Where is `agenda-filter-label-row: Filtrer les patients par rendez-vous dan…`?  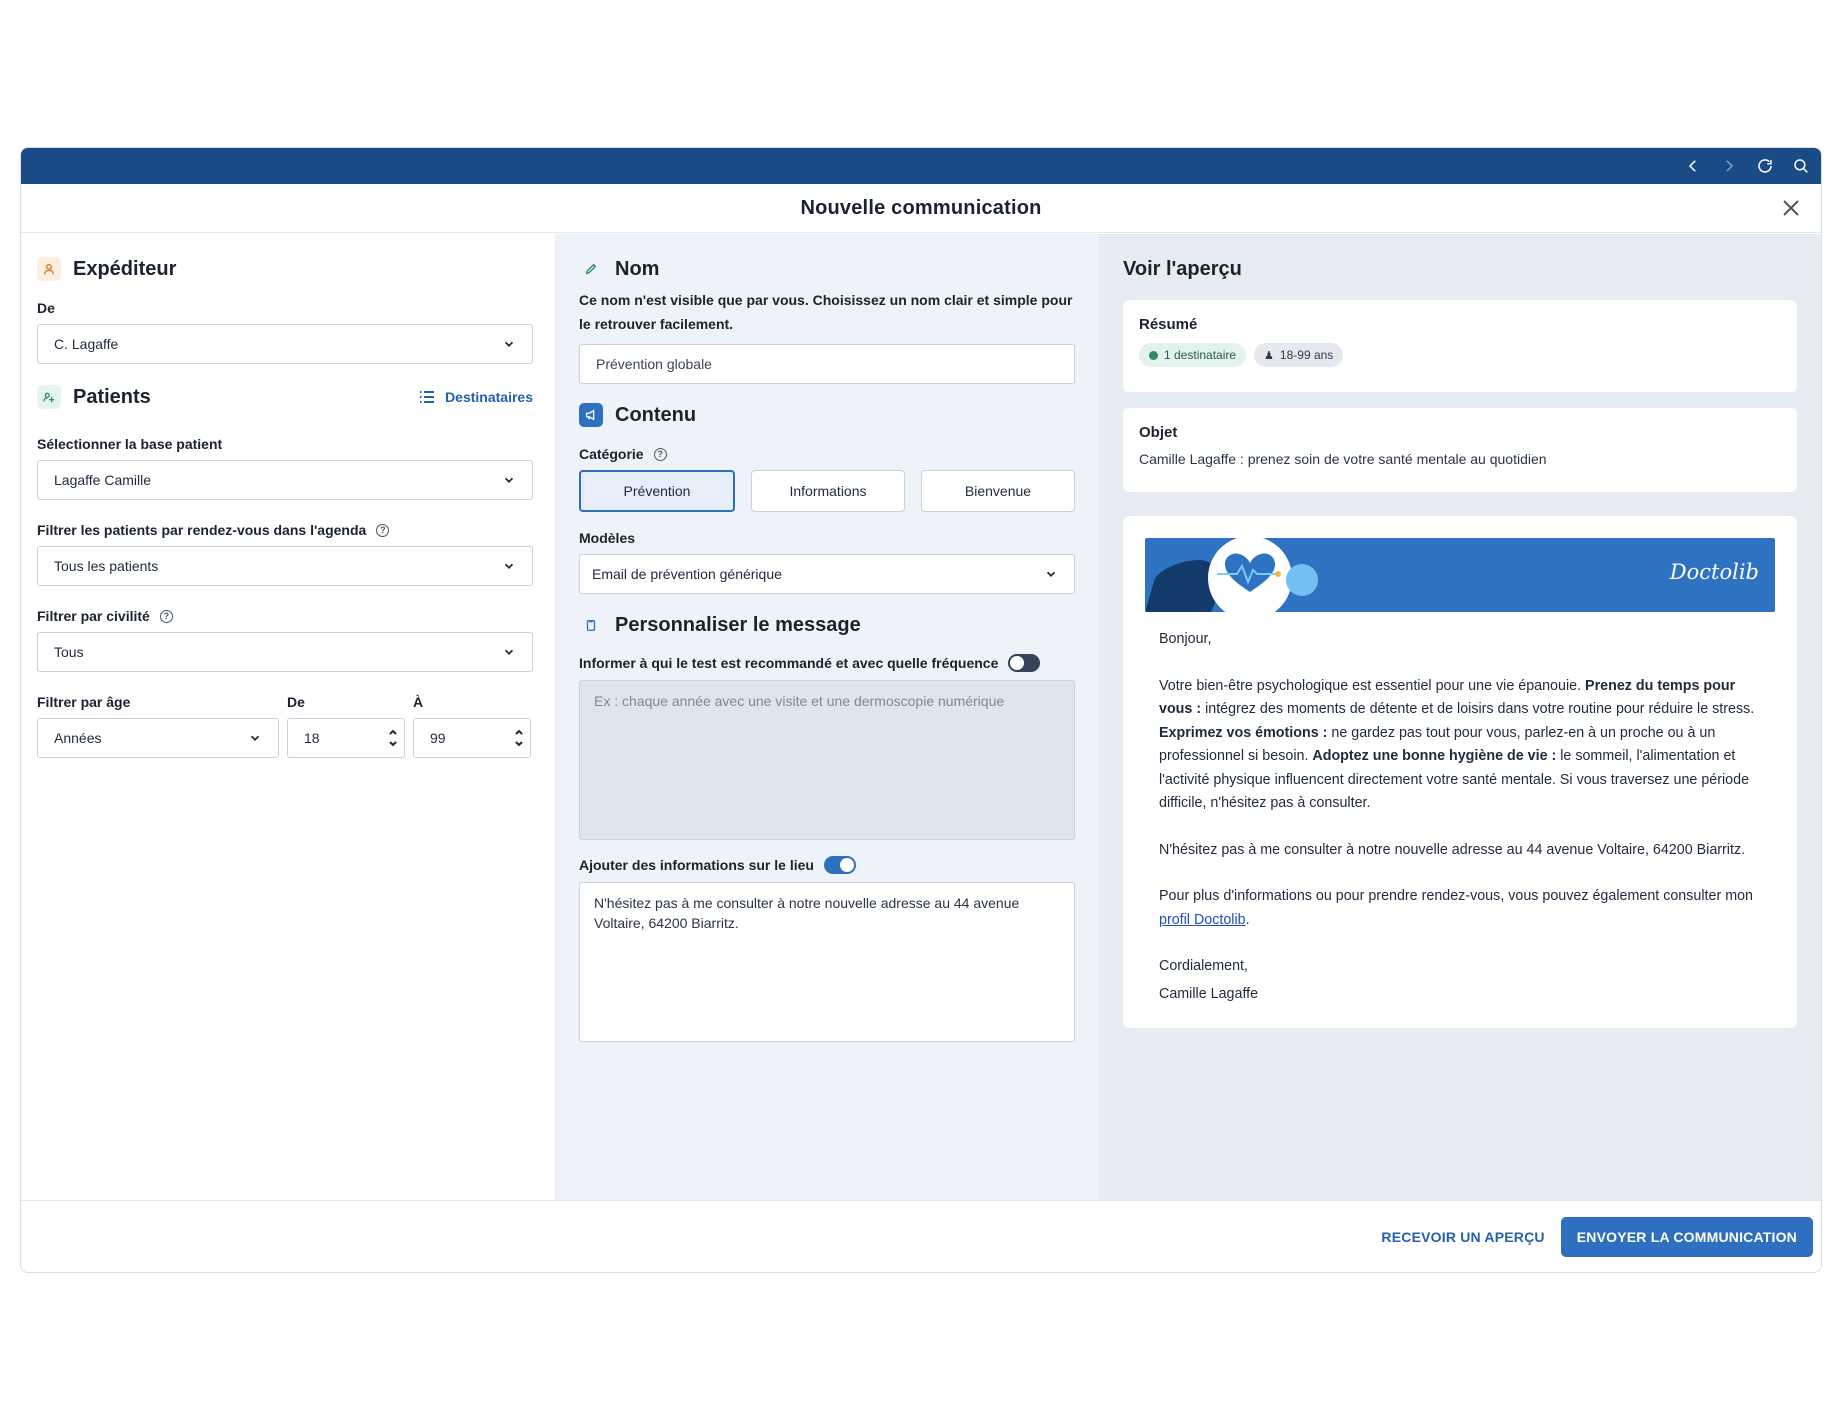 agenda-filter-label-row: Filtrer les patients par rendez-vous dan… is located at coordinates (285, 530).